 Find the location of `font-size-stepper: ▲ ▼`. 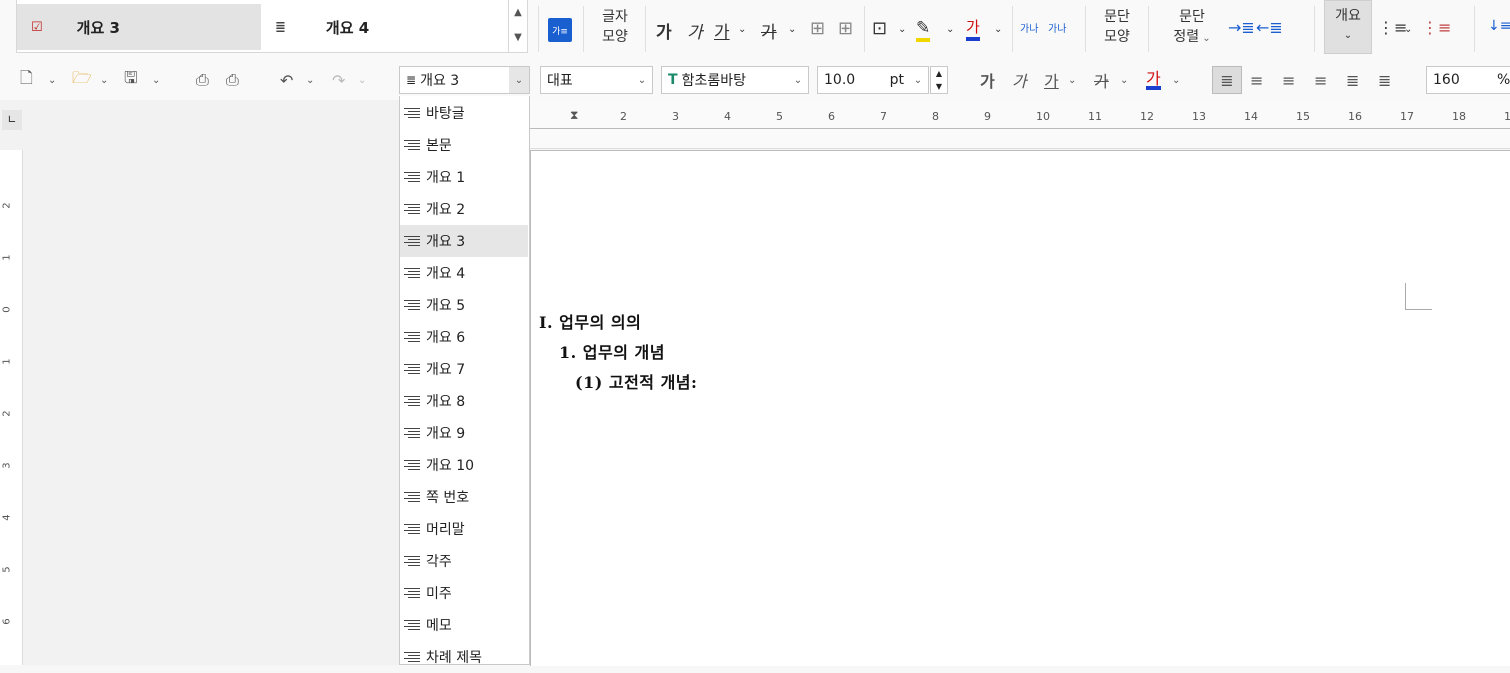

font-size-stepper: ▲ ▼ is located at coordinates (939, 80).